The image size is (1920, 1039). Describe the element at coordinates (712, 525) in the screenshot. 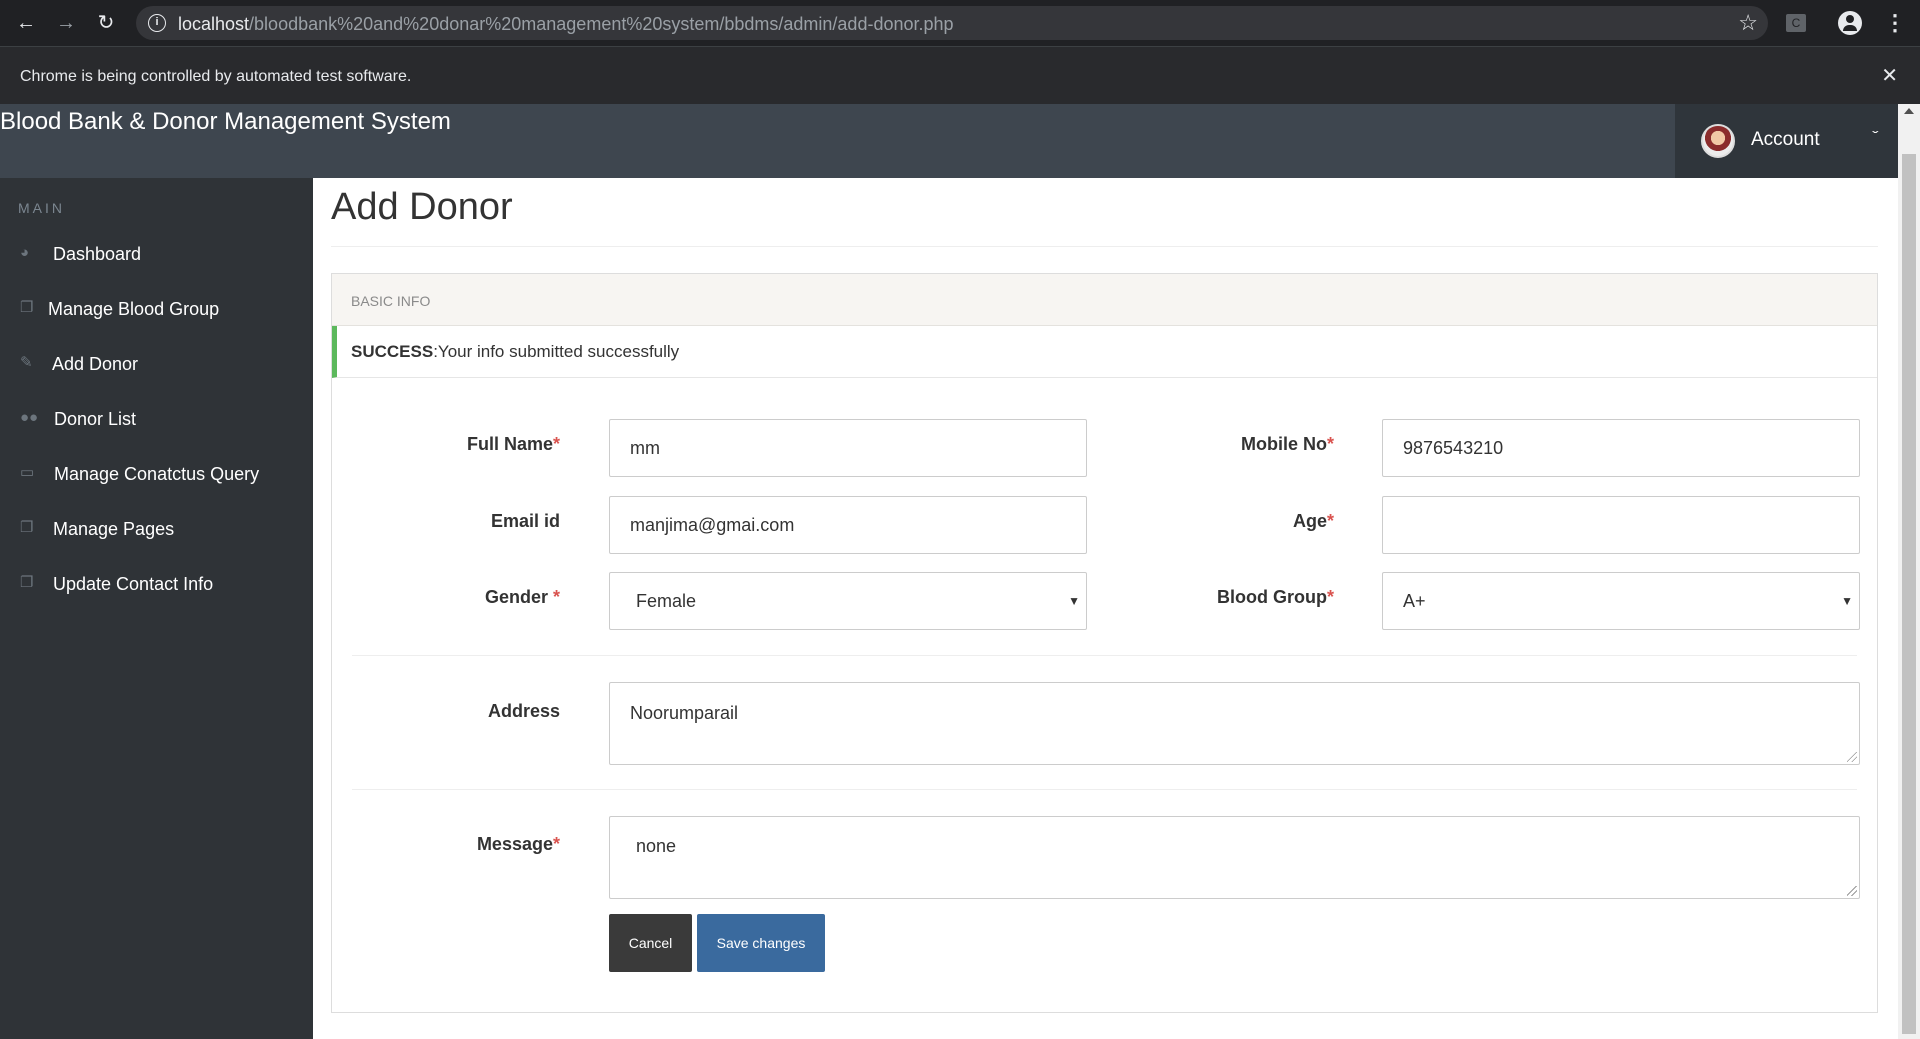

I see `email-id-value: manjima@gmai.com` at that location.